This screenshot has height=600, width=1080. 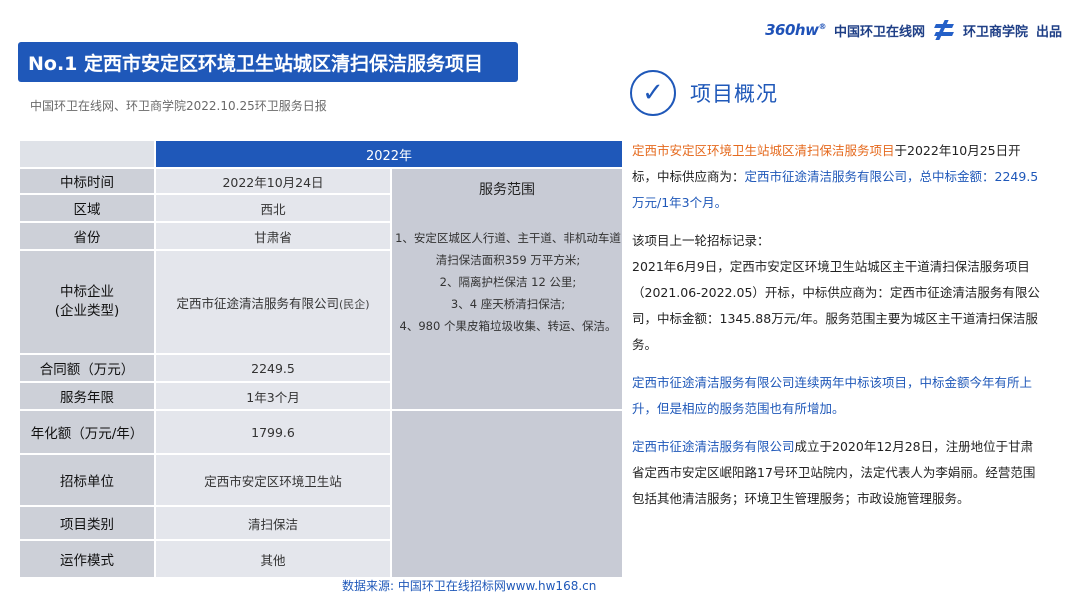 I want to click on scope-item: 3、4 座天桥清扫保洁;, so click(x=508, y=304).